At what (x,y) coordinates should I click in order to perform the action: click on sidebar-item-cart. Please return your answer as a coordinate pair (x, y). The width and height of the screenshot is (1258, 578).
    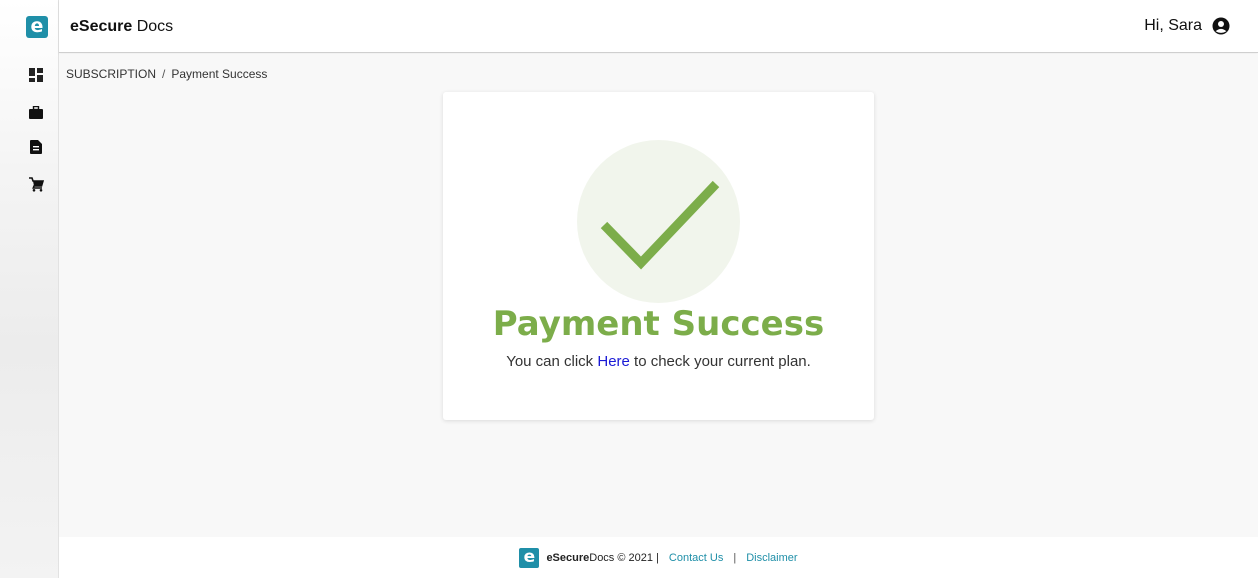
    Looking at the image, I should click on (36, 184).